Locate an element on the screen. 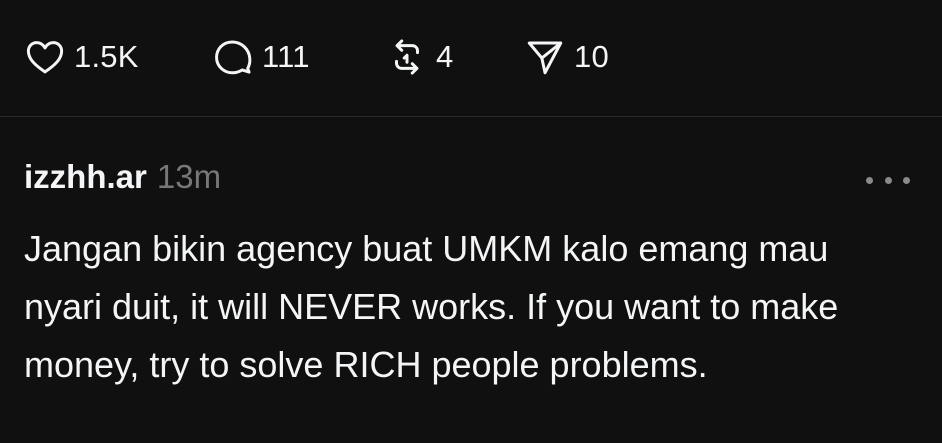 The height and width of the screenshot is (443, 942). send-icon is located at coordinates (545, 57).